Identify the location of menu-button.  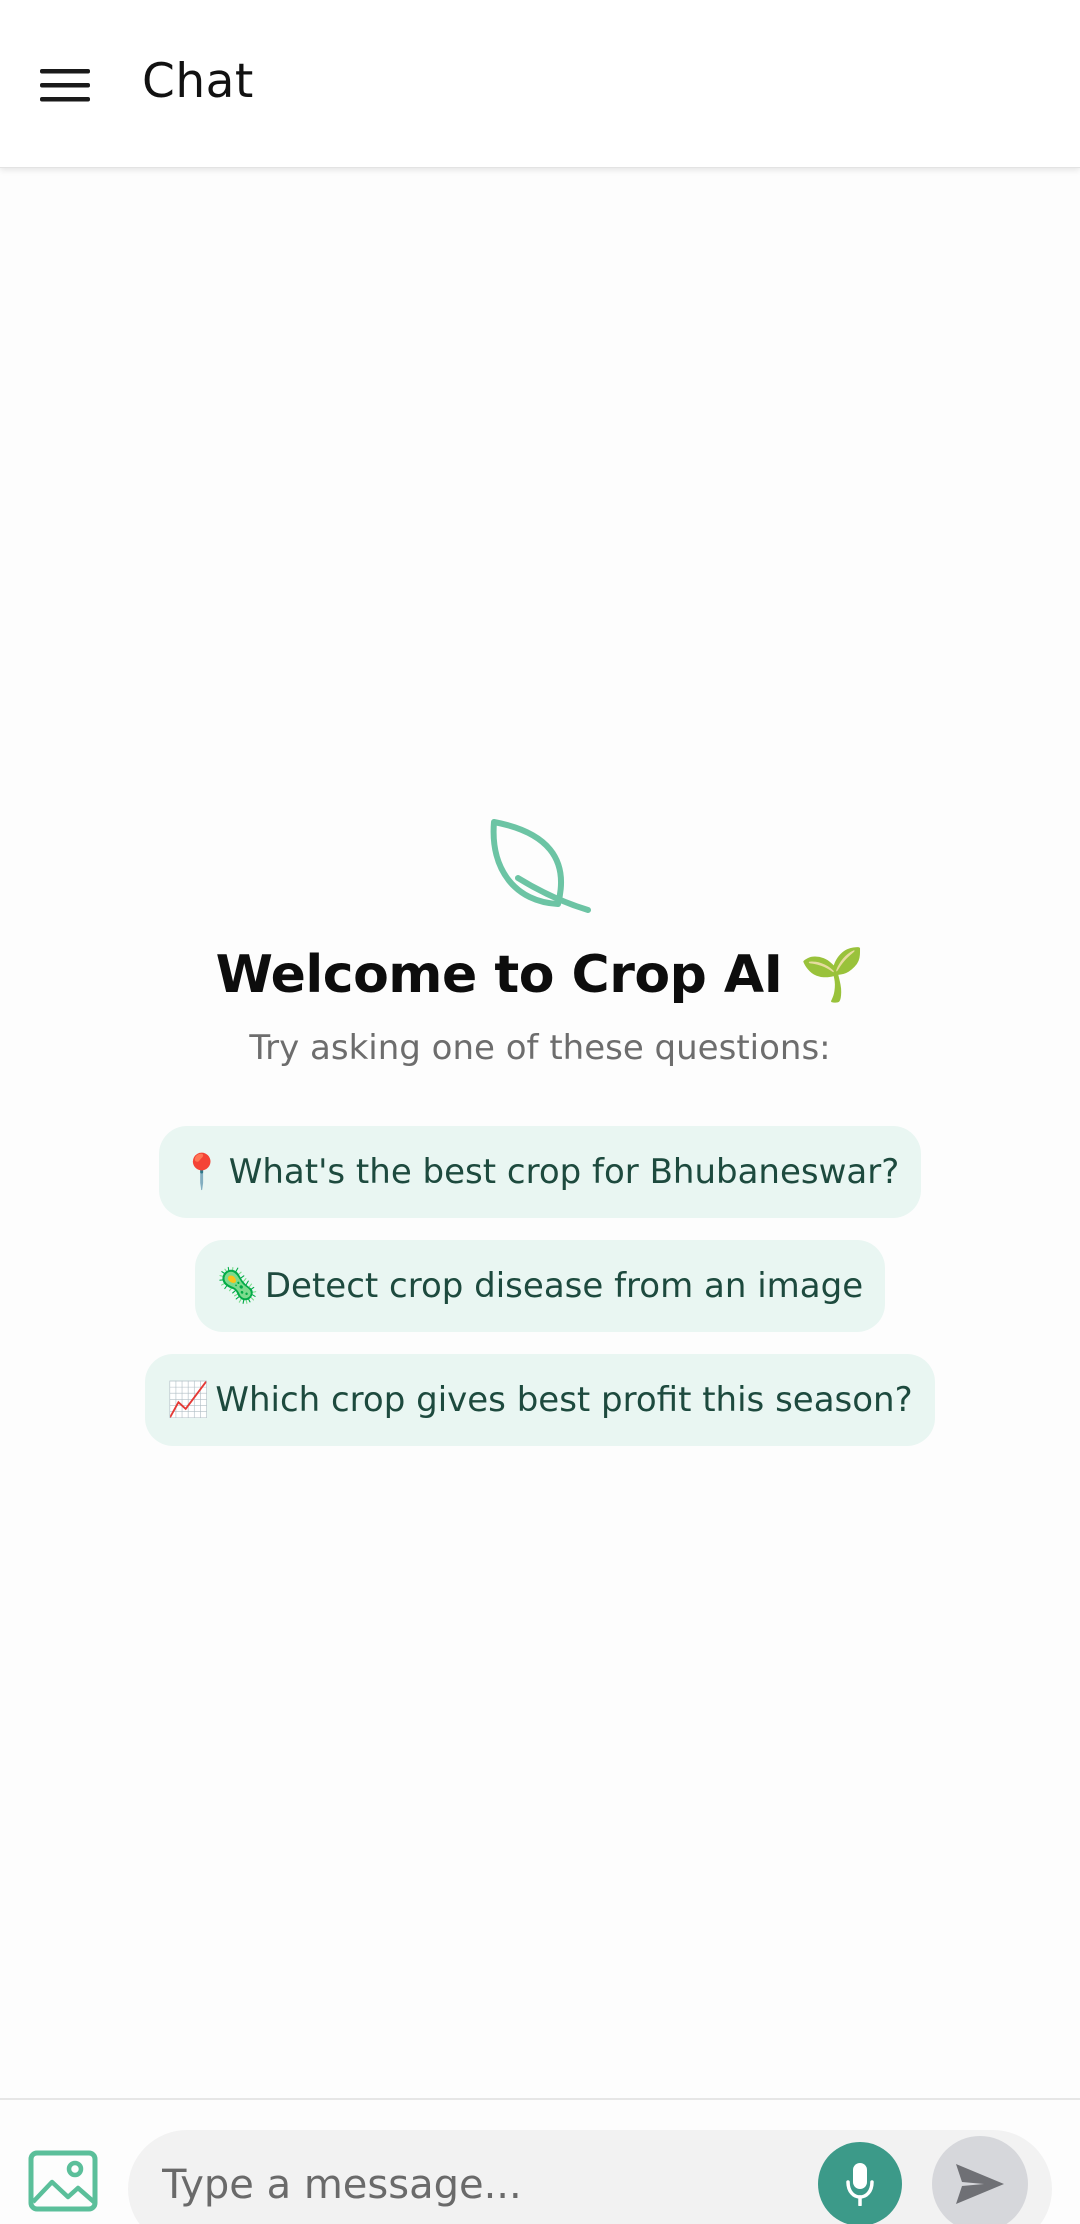
(65, 85).